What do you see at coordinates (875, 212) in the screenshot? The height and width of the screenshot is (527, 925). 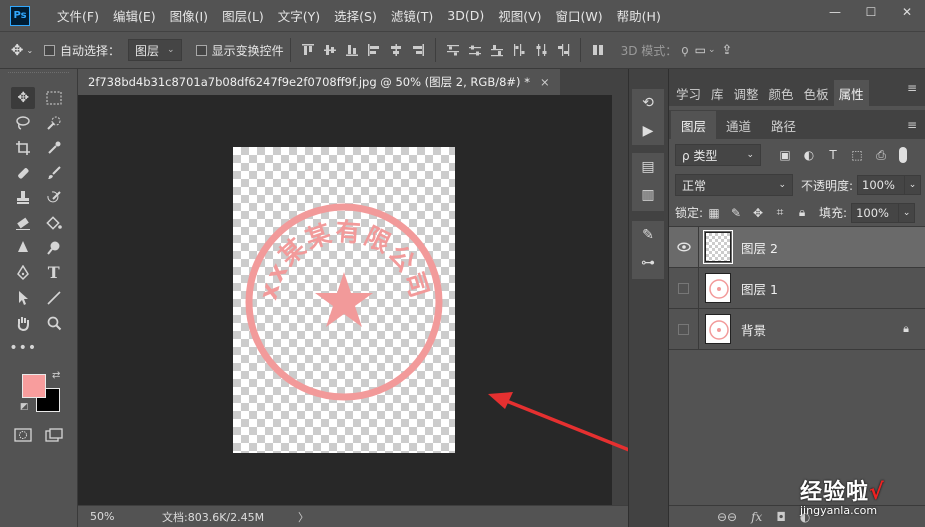 I see `fill-field: 100%` at bounding box center [875, 212].